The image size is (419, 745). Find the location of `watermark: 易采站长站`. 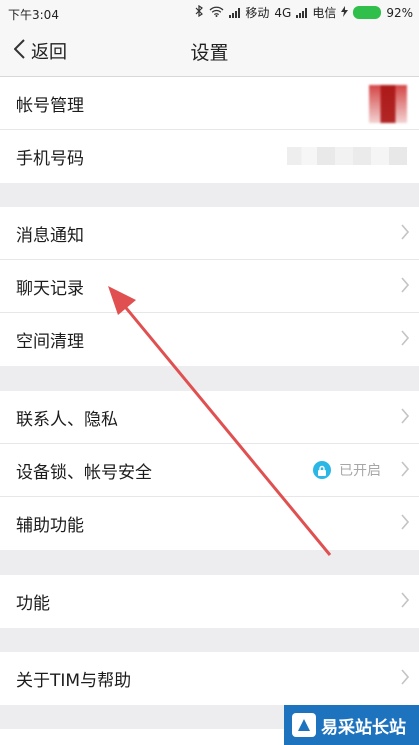

watermark: 易采站长站 is located at coordinates (351, 725).